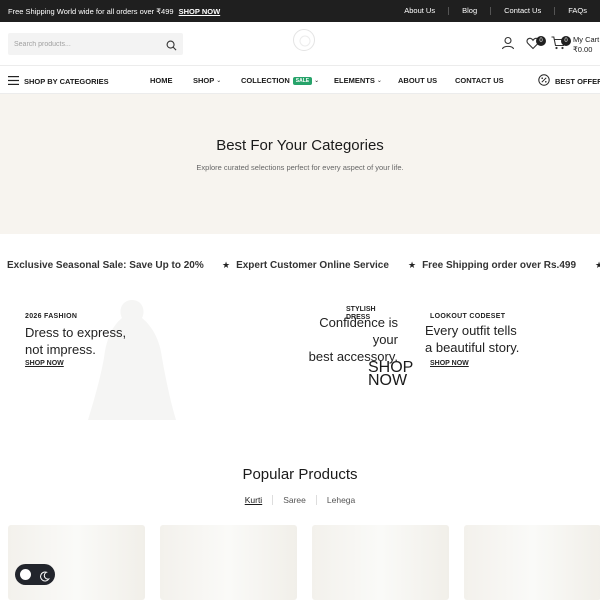  What do you see at coordinates (300, 145) in the screenshot?
I see `hero-title: Best For Your Categories` at bounding box center [300, 145].